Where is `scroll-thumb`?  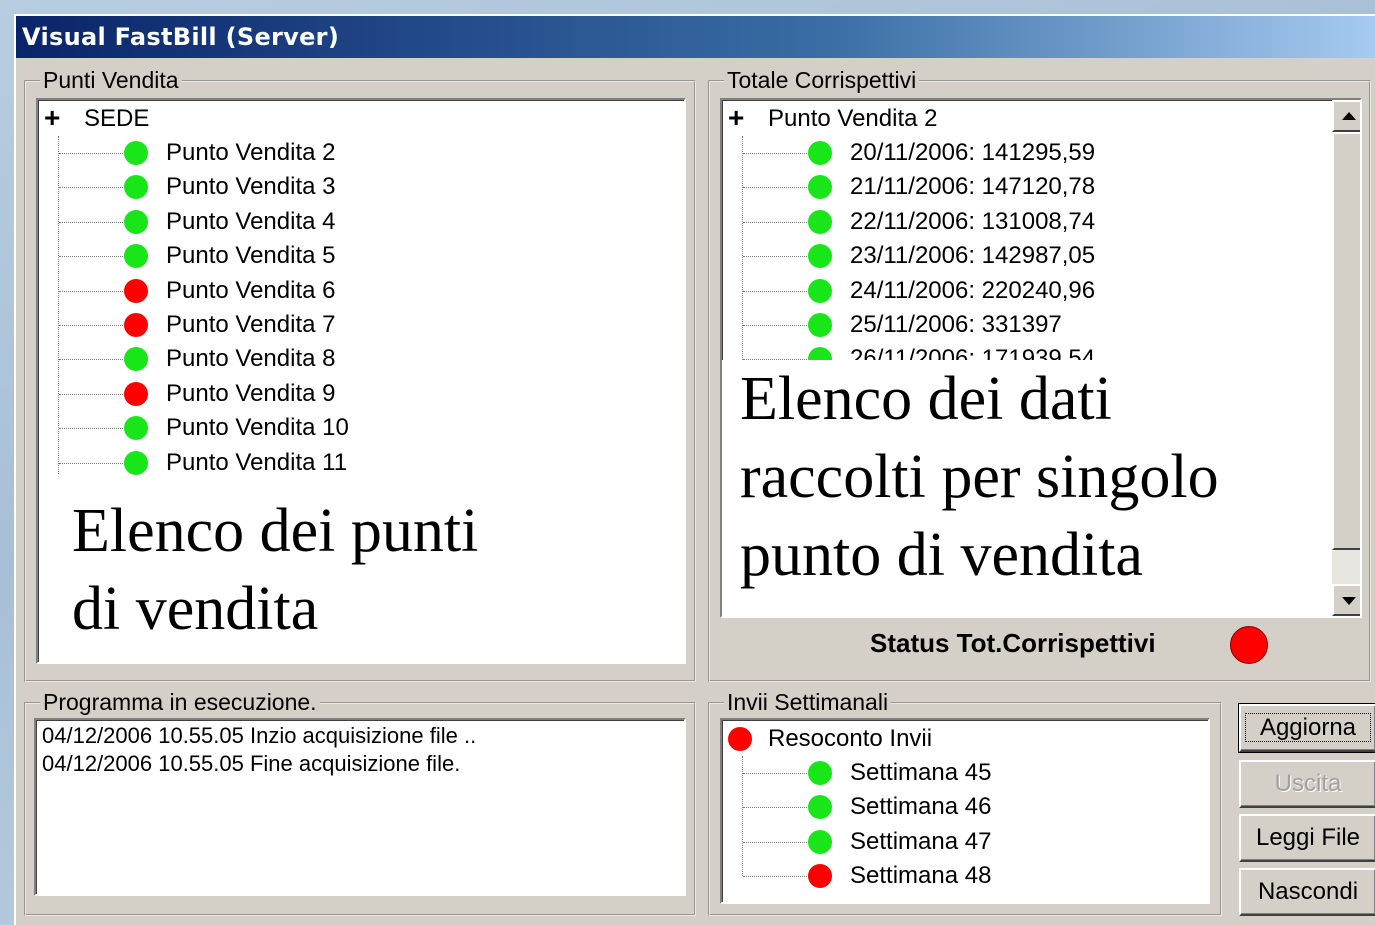
scroll-thumb is located at coordinates (1346, 341).